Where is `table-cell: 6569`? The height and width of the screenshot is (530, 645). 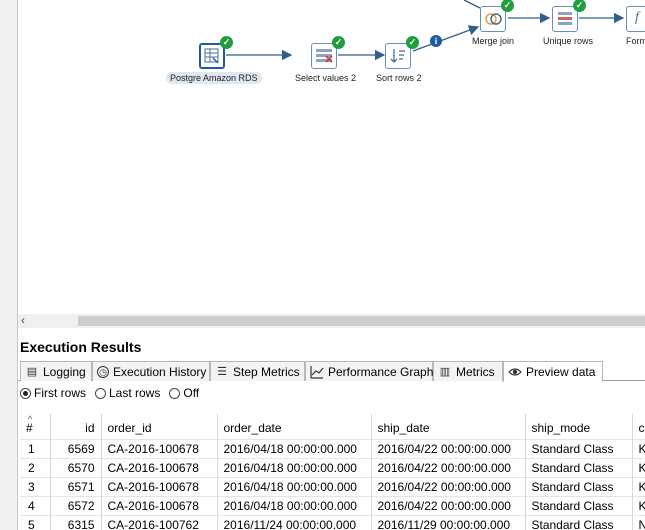
table-cell: 6569 is located at coordinates (76, 448).